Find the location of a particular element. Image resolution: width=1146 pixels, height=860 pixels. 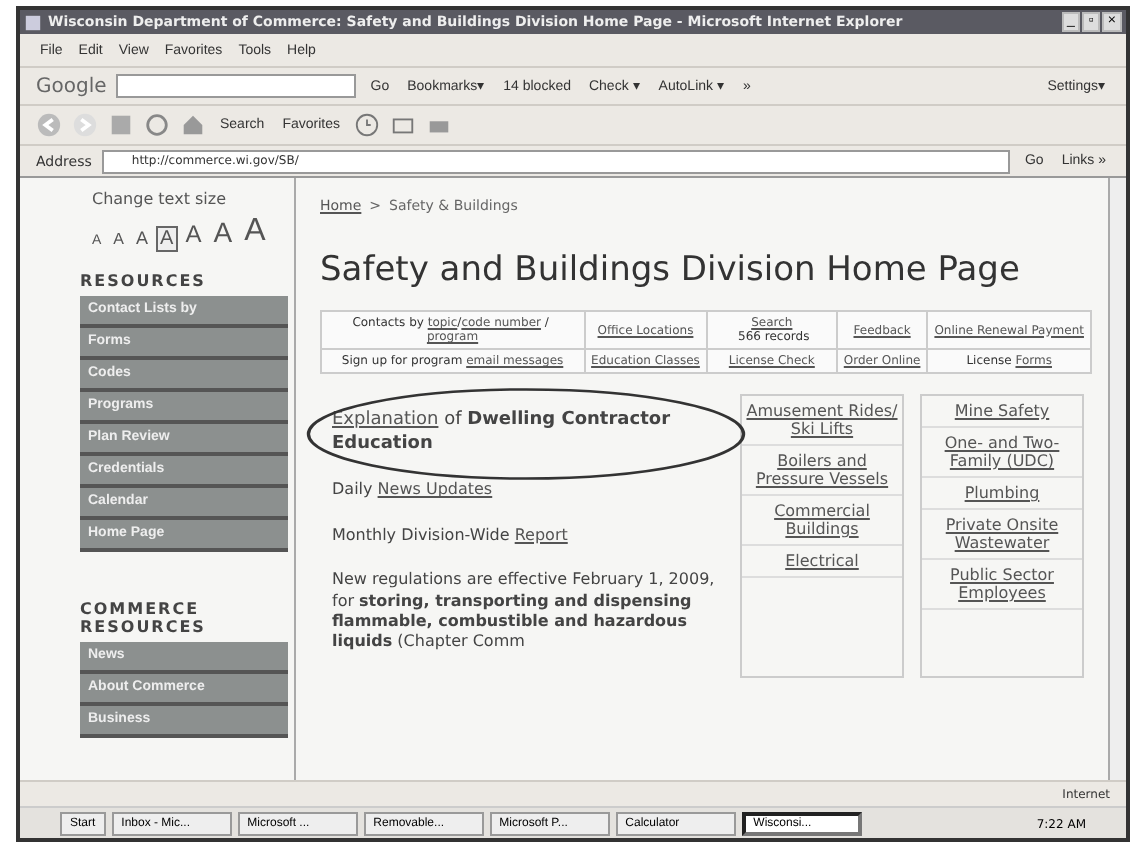

link-cell: One- and Two-Family (UDC) is located at coordinates (1002, 453).